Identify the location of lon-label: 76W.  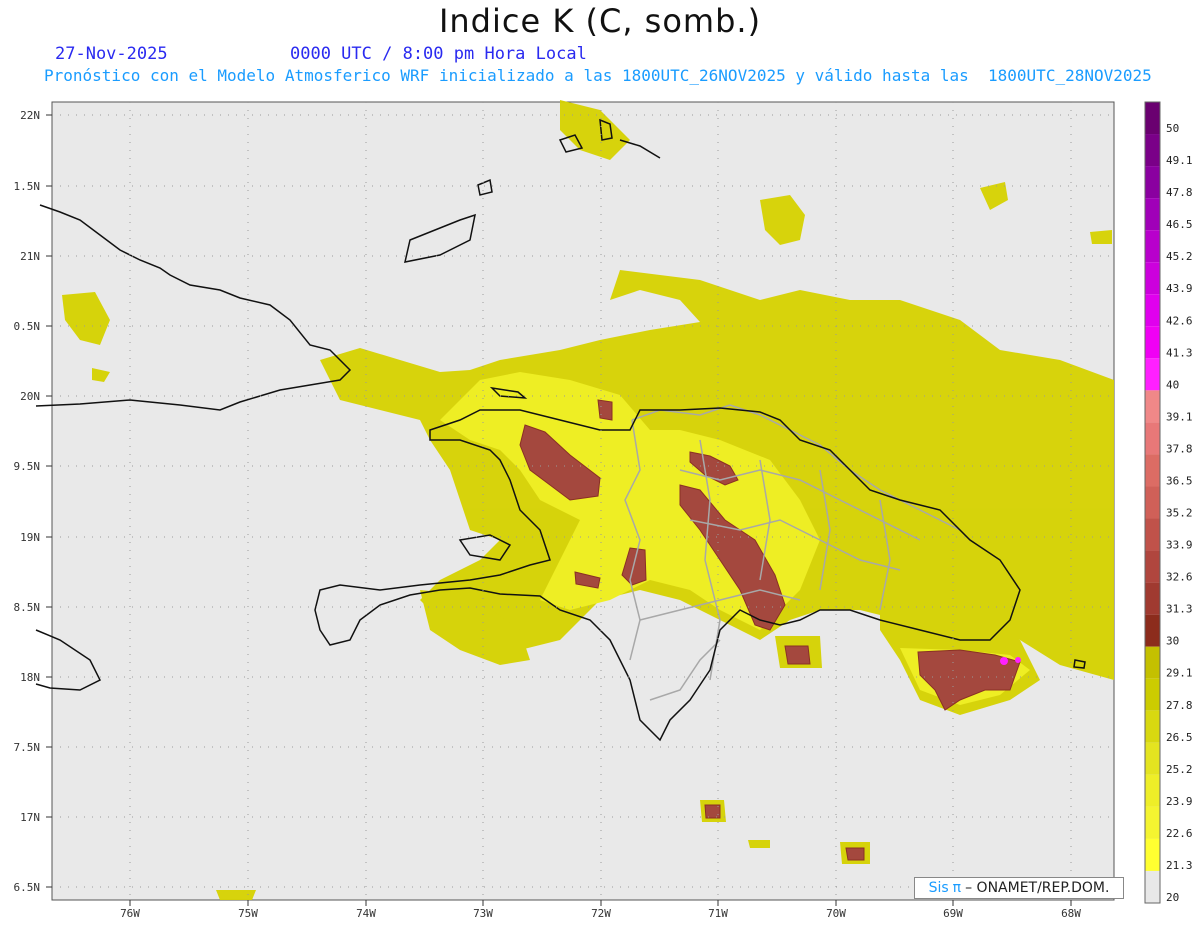
(130, 913).